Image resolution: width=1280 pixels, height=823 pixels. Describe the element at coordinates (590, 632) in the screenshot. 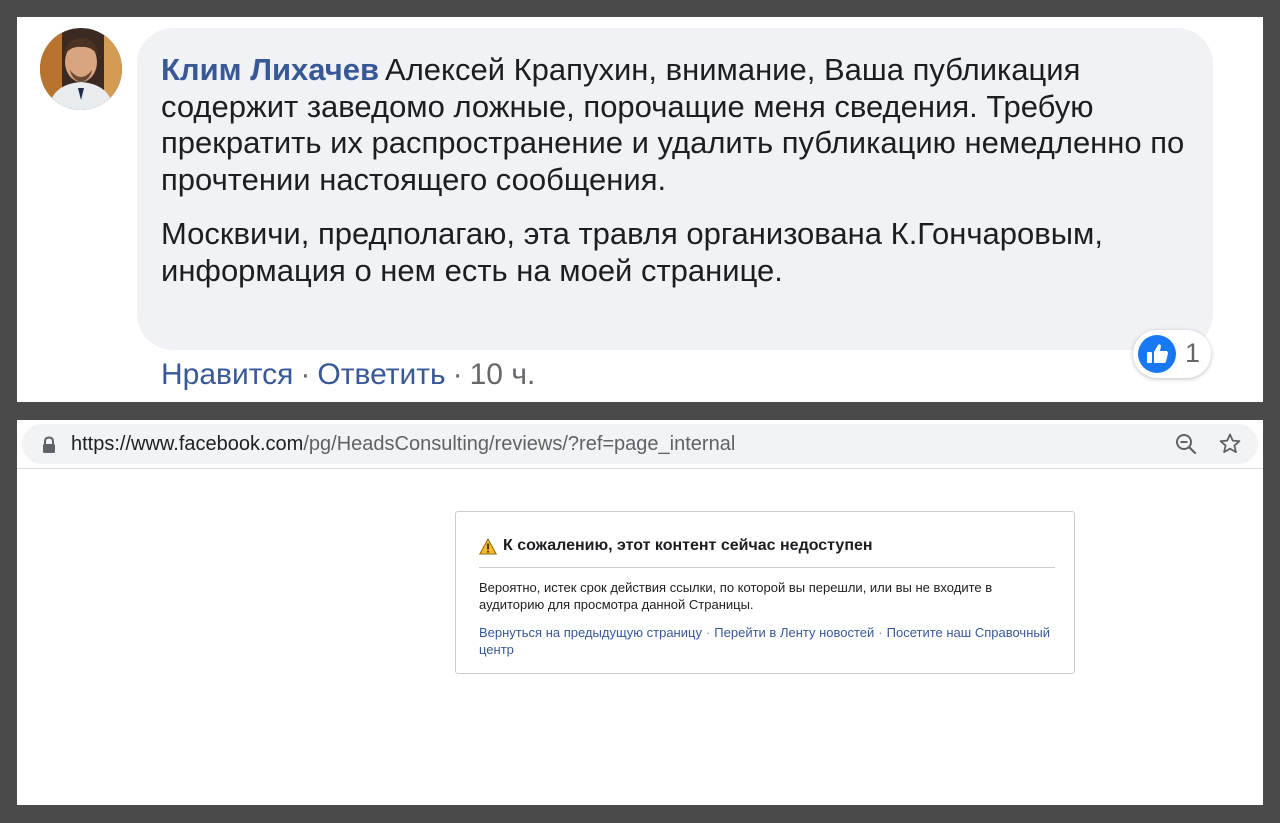

I see `back-link: Вернуться на предыдущую страницу` at that location.